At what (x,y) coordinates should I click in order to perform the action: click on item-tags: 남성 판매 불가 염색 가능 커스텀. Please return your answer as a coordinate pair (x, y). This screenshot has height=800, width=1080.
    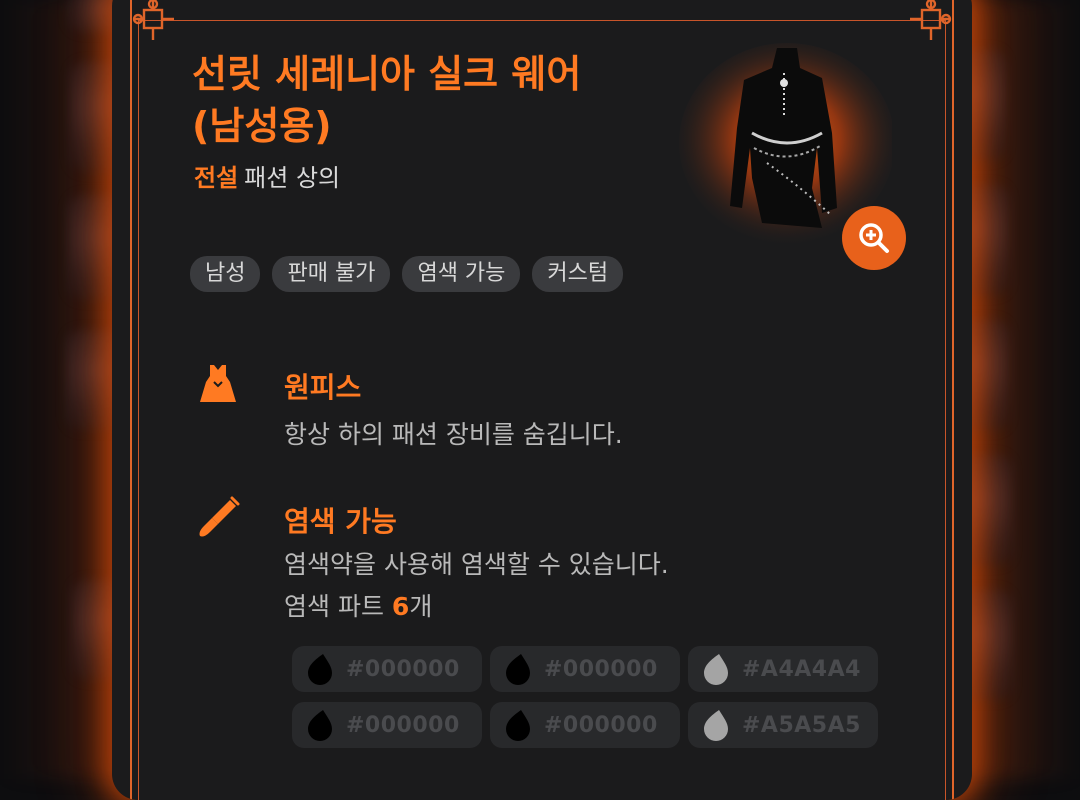
    Looking at the image, I should click on (407, 274).